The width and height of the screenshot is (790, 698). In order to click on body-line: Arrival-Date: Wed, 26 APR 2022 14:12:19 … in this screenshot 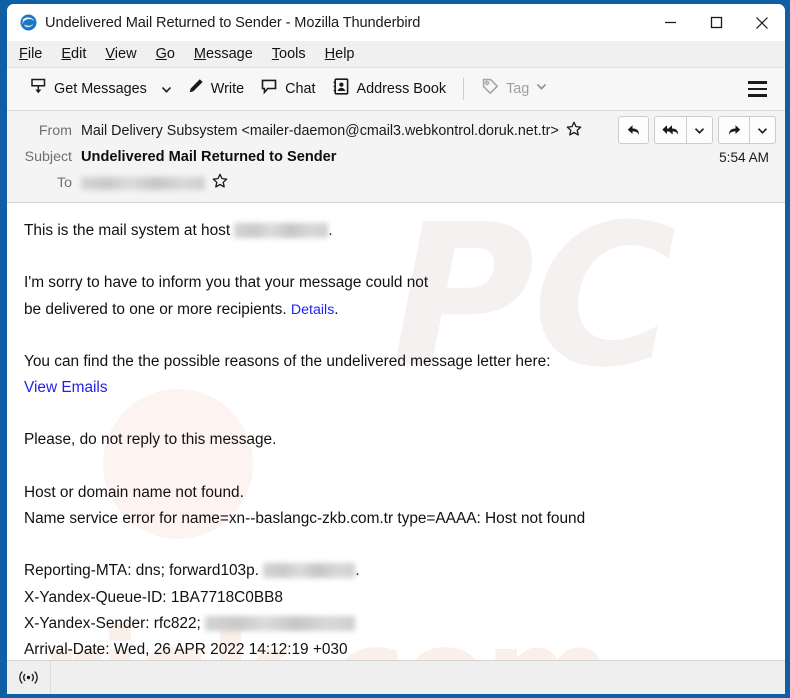, I will do `click(395, 648)`.